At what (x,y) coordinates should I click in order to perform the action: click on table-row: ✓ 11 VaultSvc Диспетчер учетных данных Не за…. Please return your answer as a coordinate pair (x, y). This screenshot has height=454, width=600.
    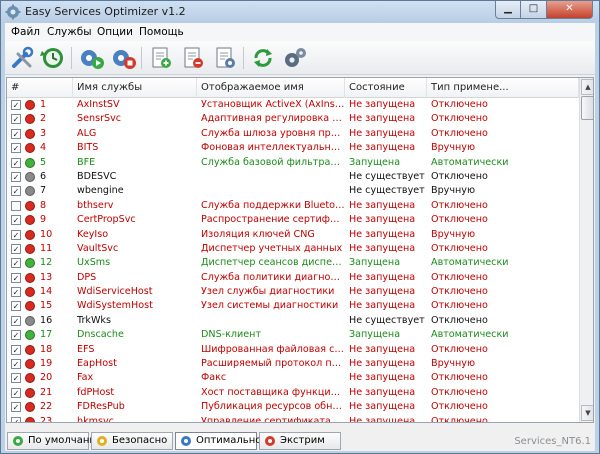
    Looking at the image, I should click on (293, 249).